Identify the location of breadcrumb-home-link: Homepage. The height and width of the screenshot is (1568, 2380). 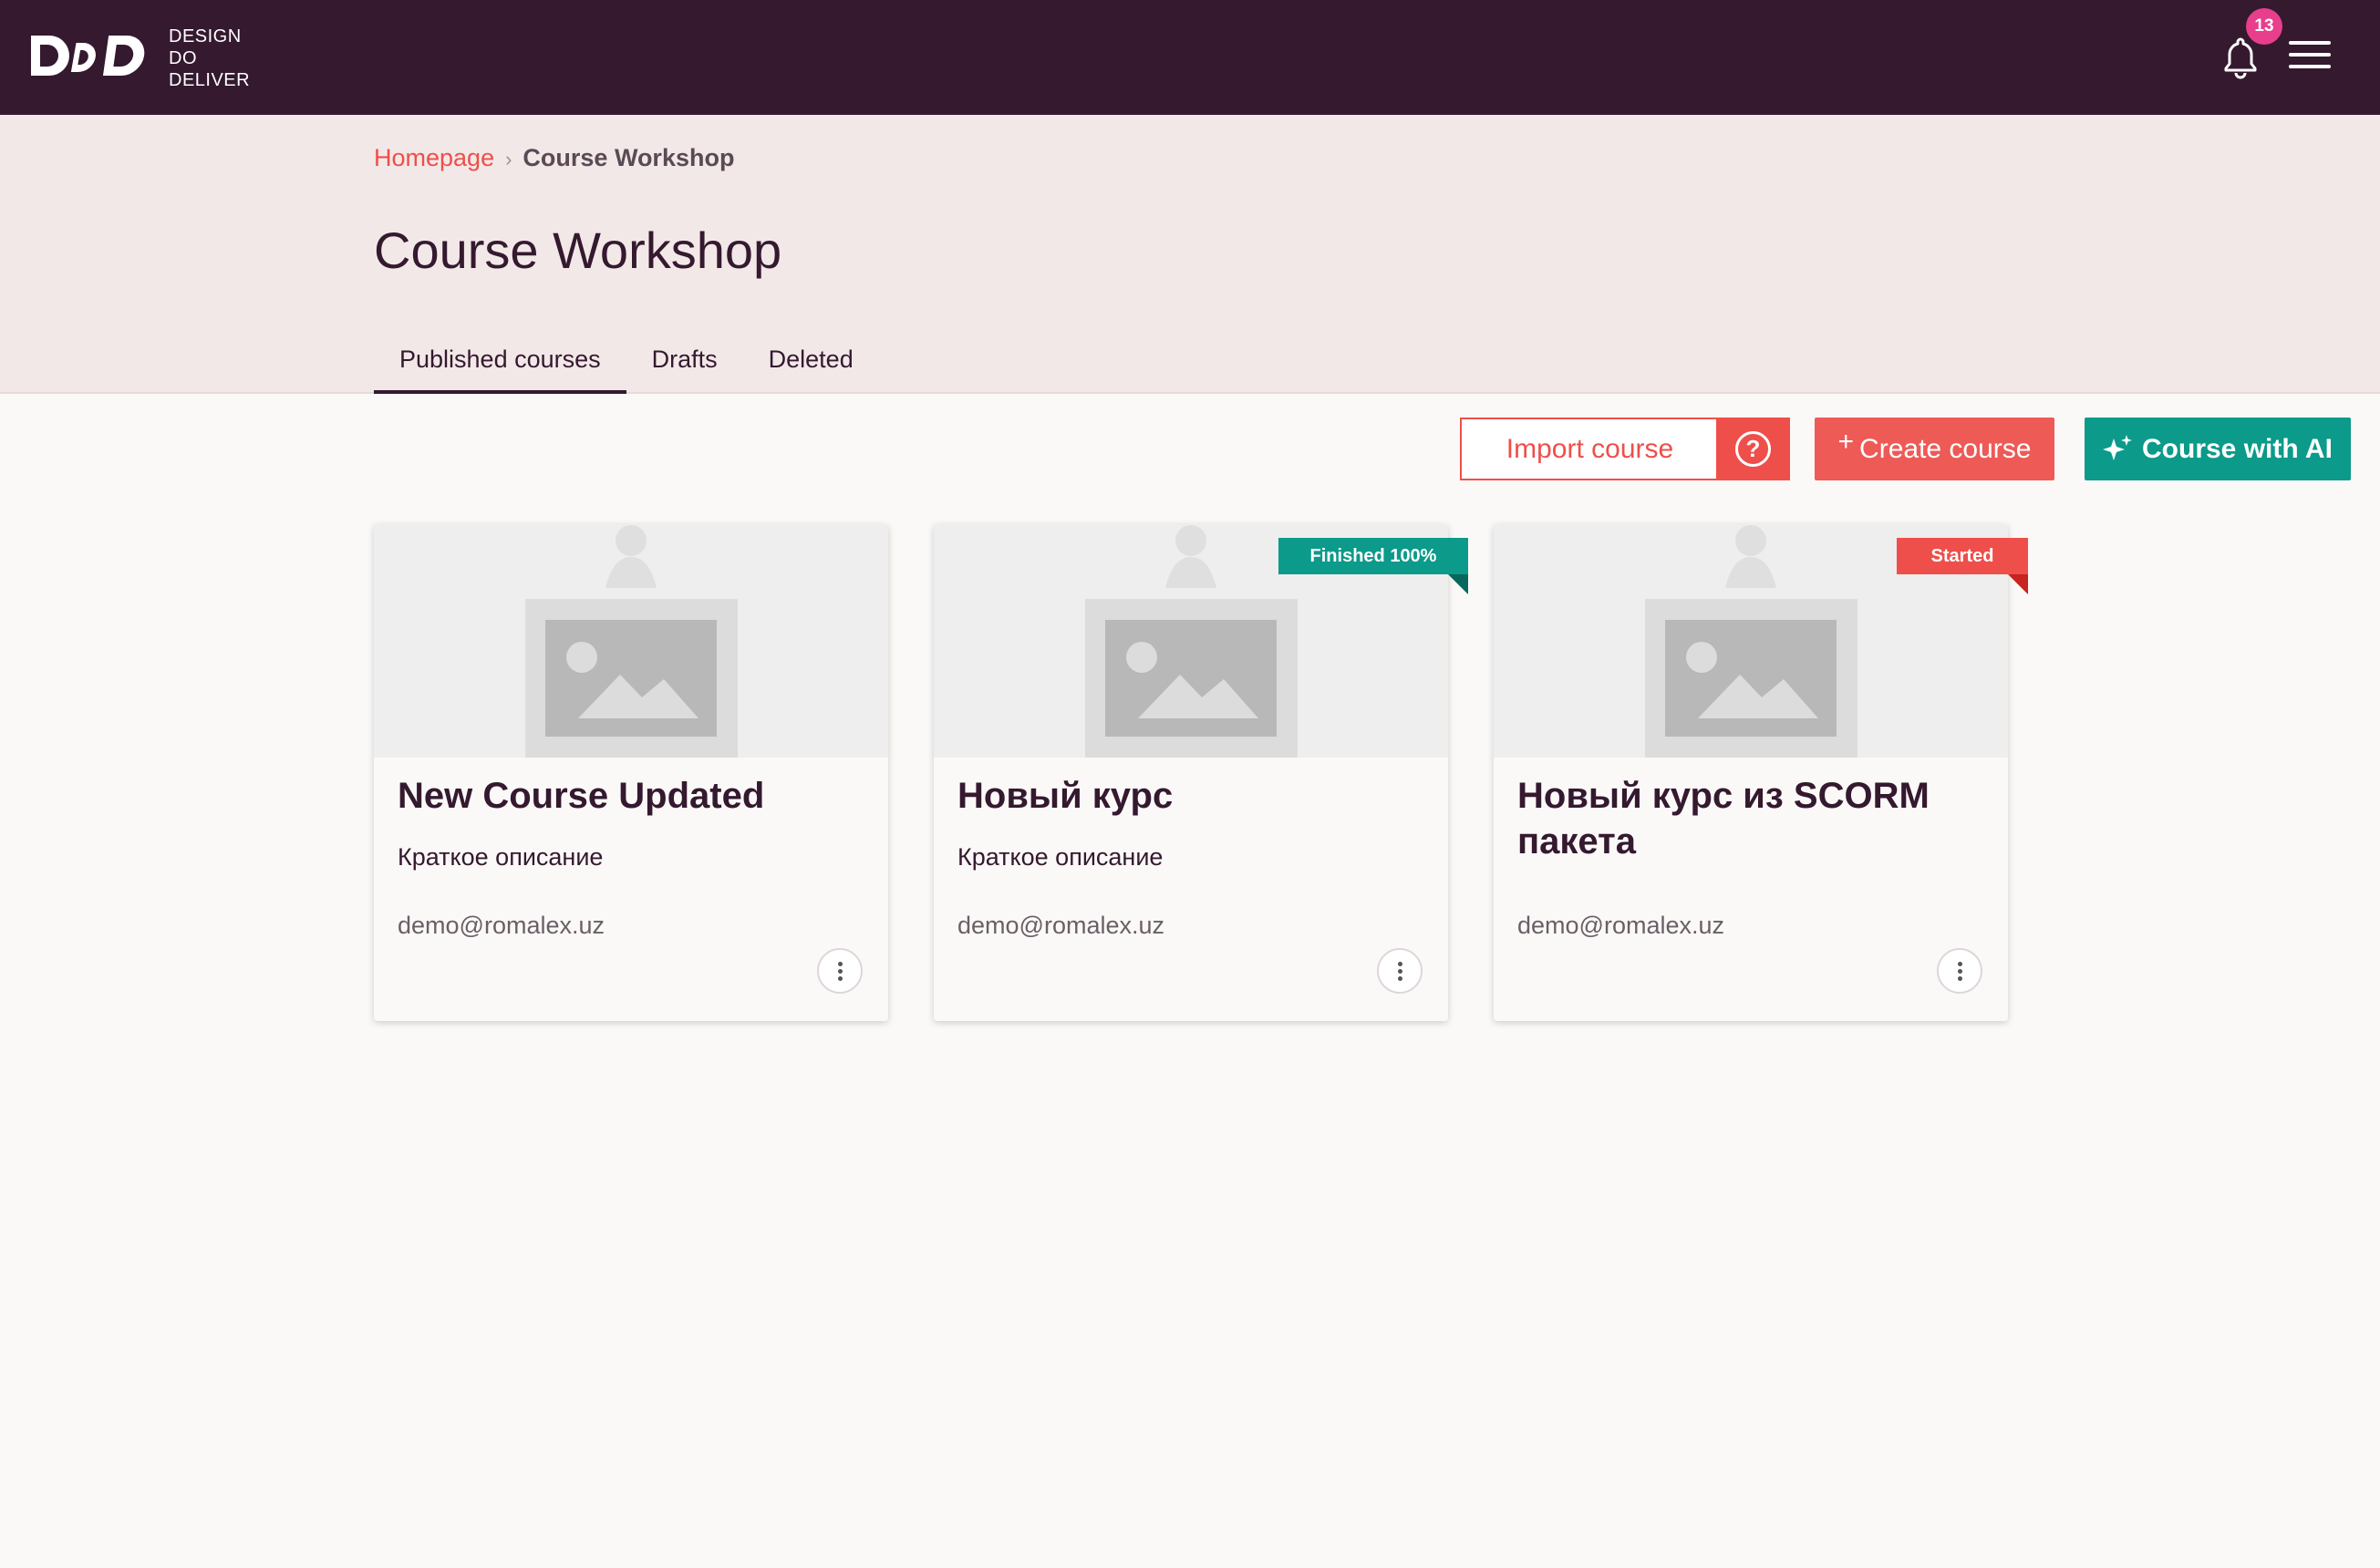
(434, 157).